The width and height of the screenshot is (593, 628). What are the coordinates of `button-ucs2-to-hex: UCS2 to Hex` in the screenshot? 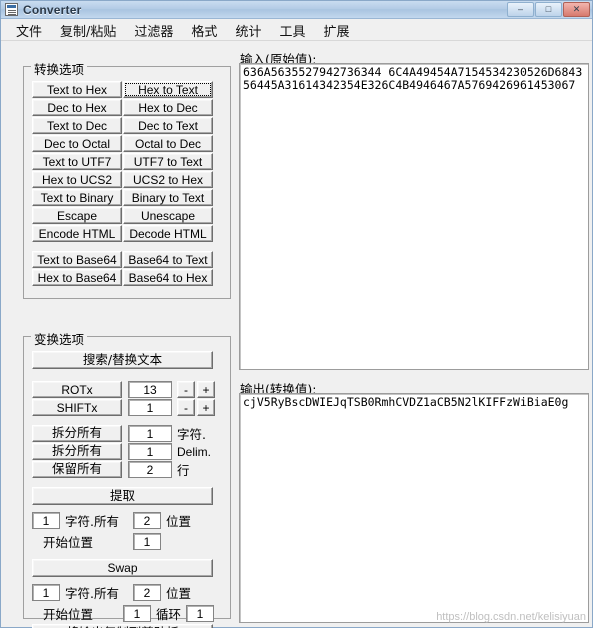 It's located at (168, 179).